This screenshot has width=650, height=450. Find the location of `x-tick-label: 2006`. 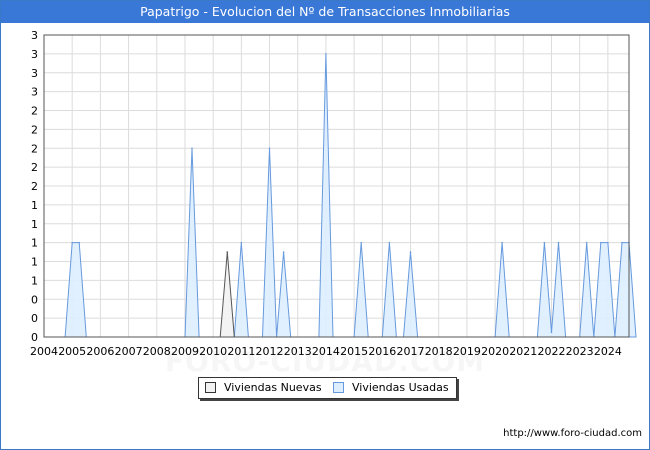

x-tick-label: 2006 is located at coordinates (100, 351).